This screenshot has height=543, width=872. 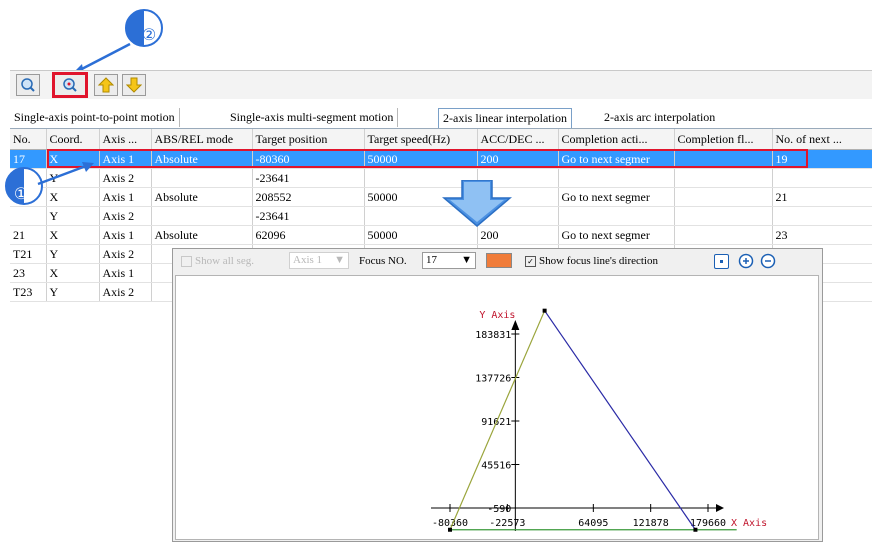 I want to click on axis-select: Axis 1 ▼, so click(x=319, y=260).